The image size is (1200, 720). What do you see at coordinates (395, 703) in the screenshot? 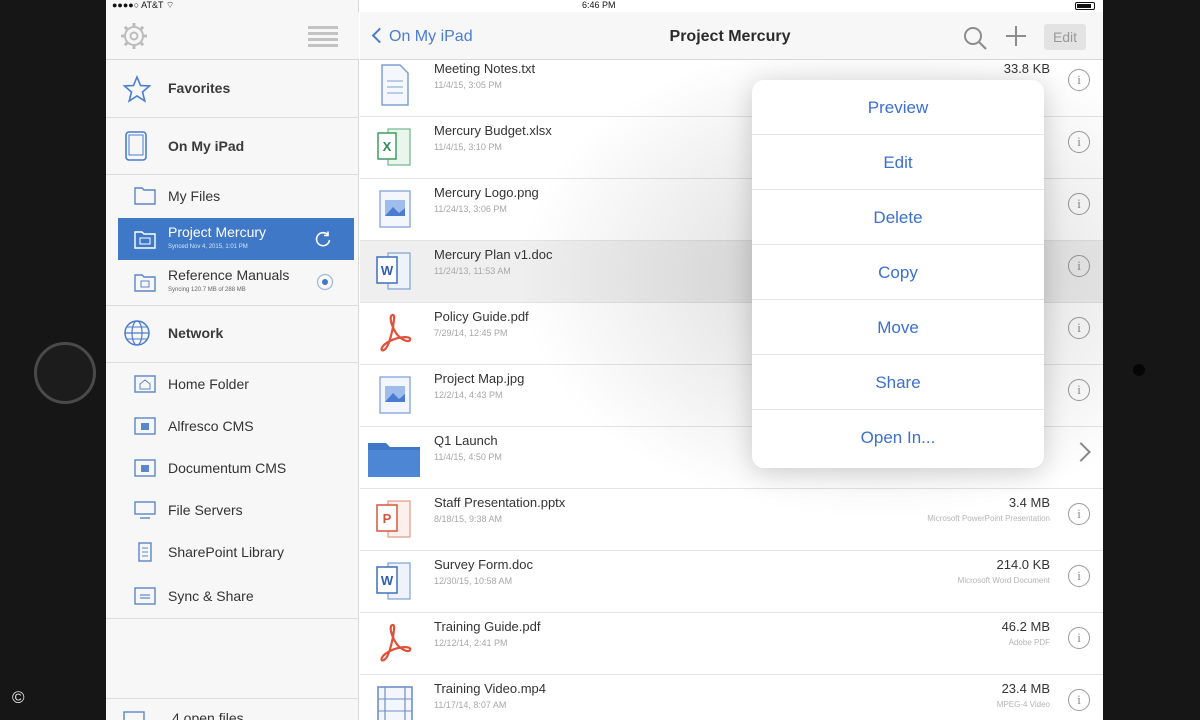
I see `video-file-icon` at bounding box center [395, 703].